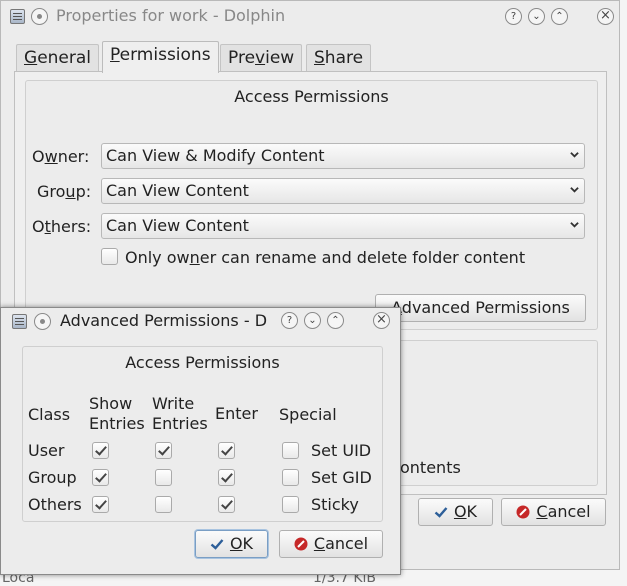 The height and width of the screenshot is (586, 627). Describe the element at coordinates (171, 15) in the screenshot. I see `window-title: Properties for work - Dolphin` at that location.